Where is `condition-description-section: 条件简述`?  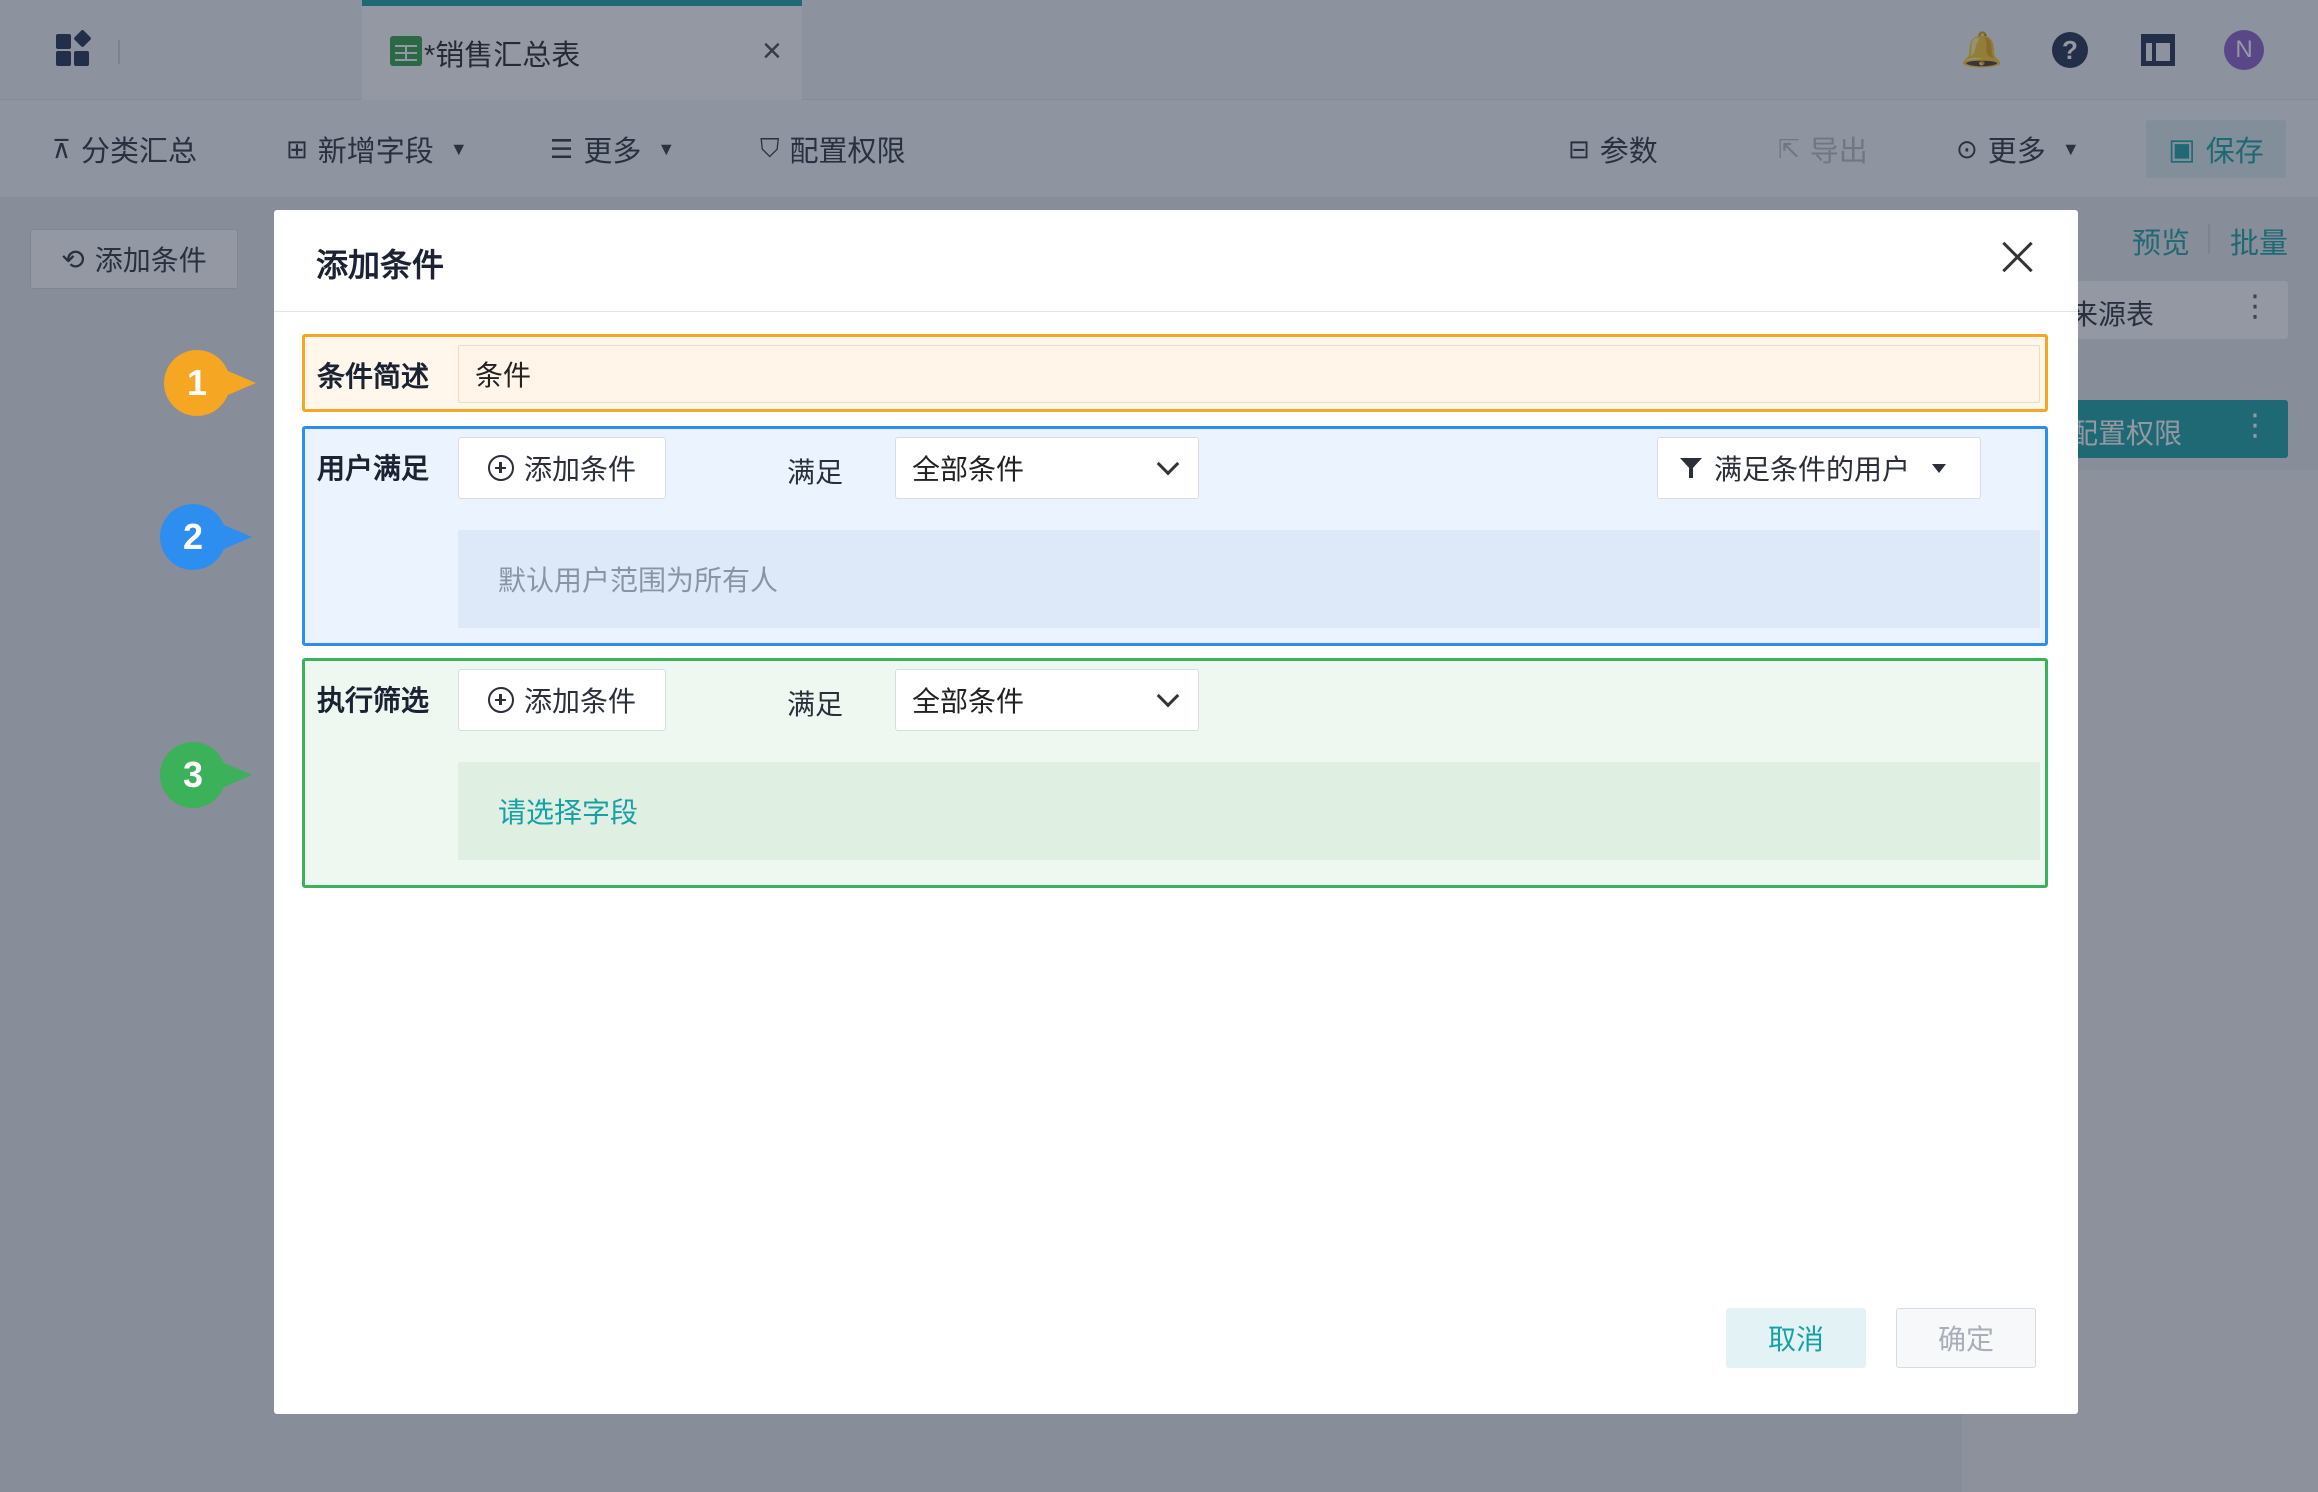
condition-description-section: 条件简述 is located at coordinates (1175, 373).